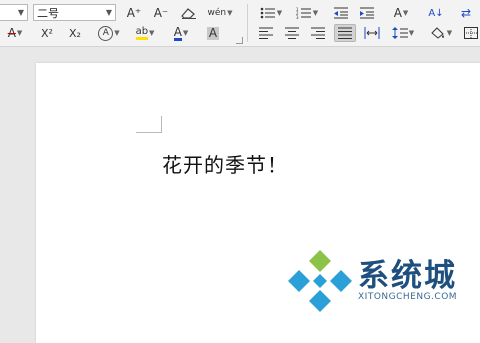 The image size is (480, 343). Describe the element at coordinates (177, 32) in the screenshot. I see `font-color-icon: A` at that location.